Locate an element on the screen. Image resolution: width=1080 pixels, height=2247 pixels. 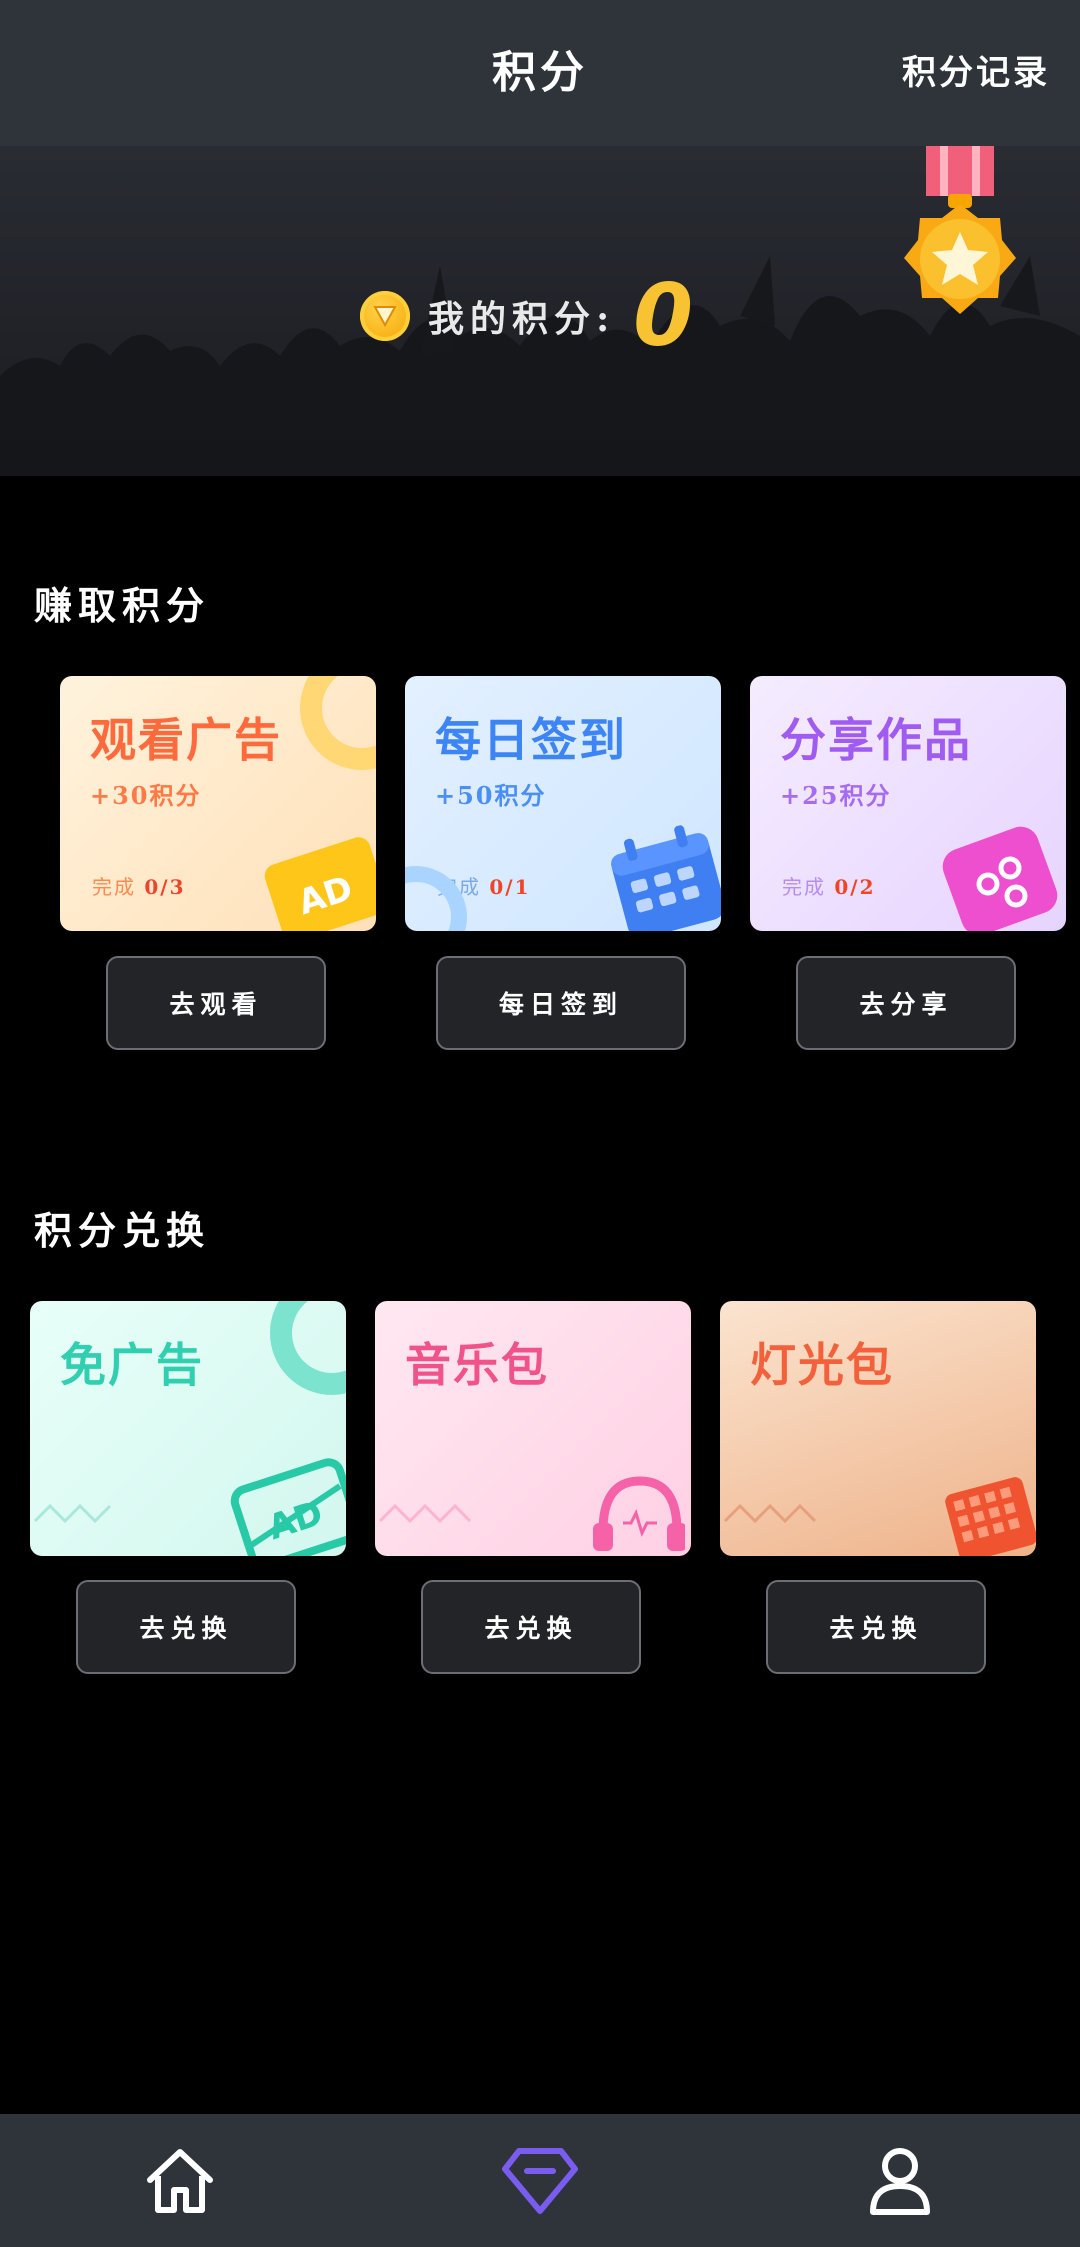
user-icon is located at coordinates (900, 2181).